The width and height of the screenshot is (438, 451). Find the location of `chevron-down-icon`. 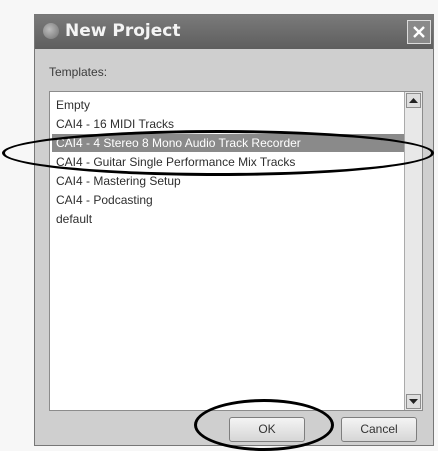

chevron-down-icon is located at coordinates (413, 401).